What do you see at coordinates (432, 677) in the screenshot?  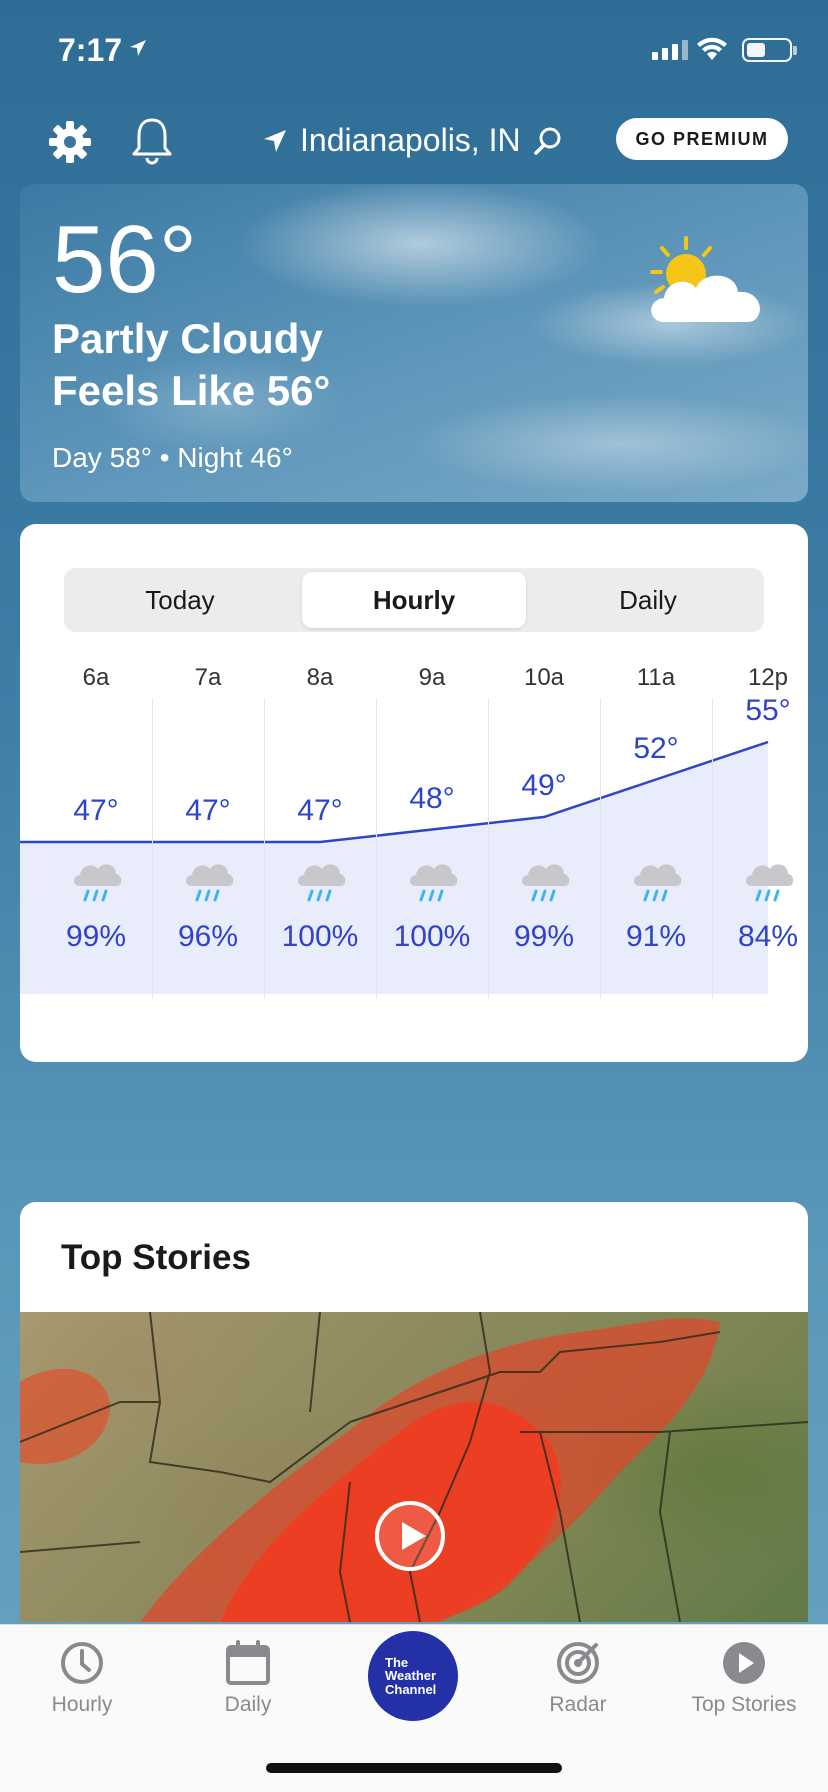 I see `hour-label: 9a` at bounding box center [432, 677].